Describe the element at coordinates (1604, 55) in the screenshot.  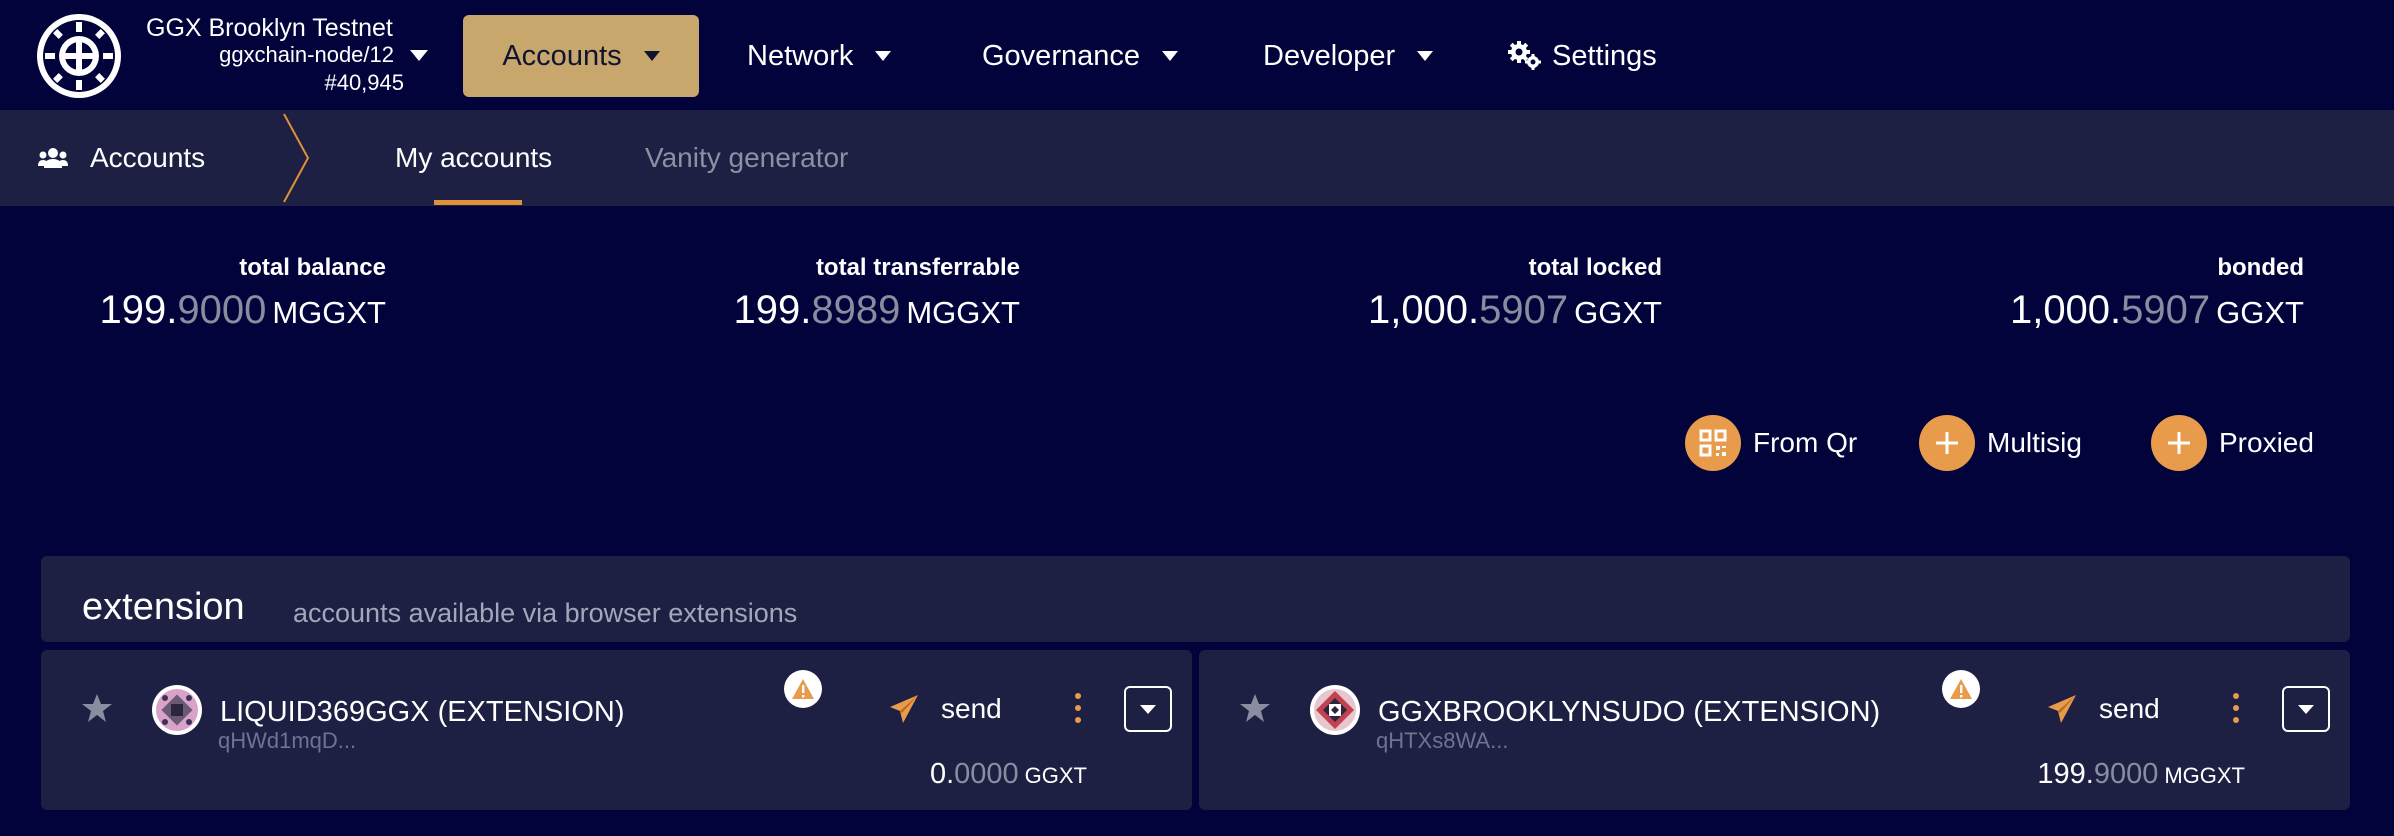
I see `nav-settings-label: Settings` at that location.